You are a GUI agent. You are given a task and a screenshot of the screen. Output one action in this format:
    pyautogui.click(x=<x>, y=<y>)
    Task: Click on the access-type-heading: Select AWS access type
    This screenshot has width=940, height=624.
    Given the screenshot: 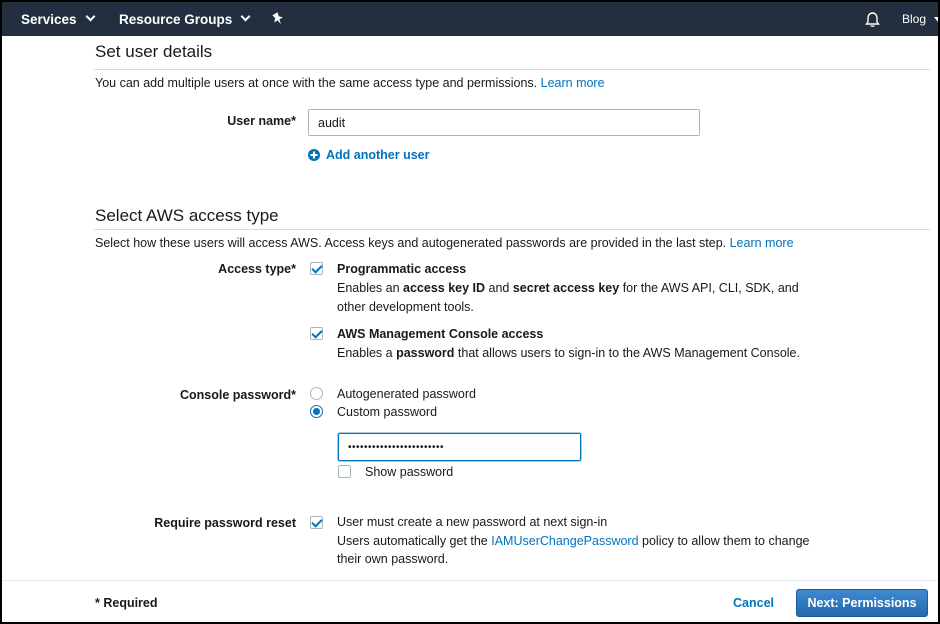 What is the action you would take?
    pyautogui.click(x=187, y=215)
    